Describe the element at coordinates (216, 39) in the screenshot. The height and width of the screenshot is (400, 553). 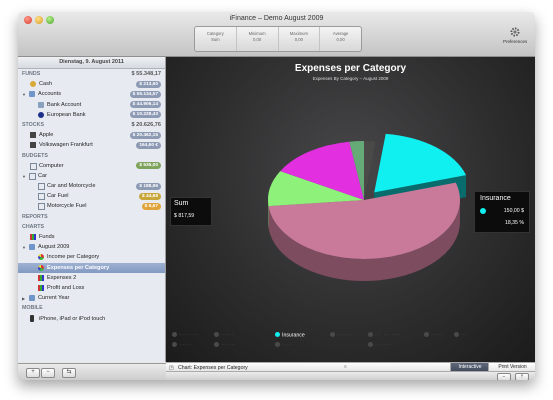
I see `summary-category: Category Sum` at that location.